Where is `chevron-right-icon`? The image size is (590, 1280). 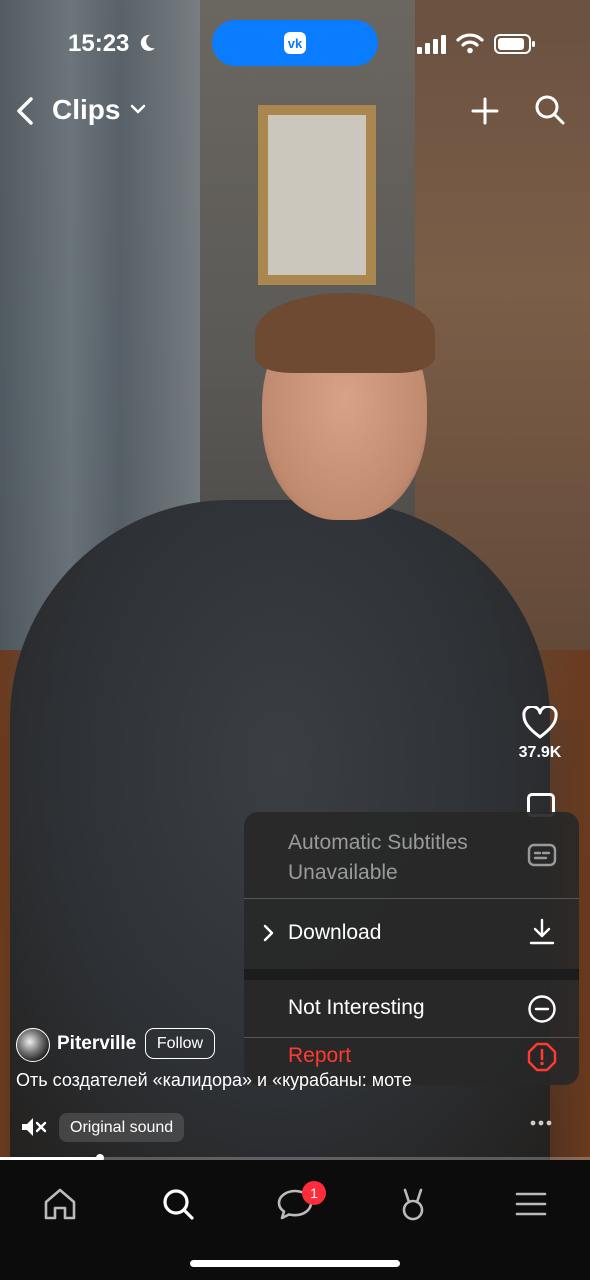
chevron-right-icon is located at coordinates (268, 933).